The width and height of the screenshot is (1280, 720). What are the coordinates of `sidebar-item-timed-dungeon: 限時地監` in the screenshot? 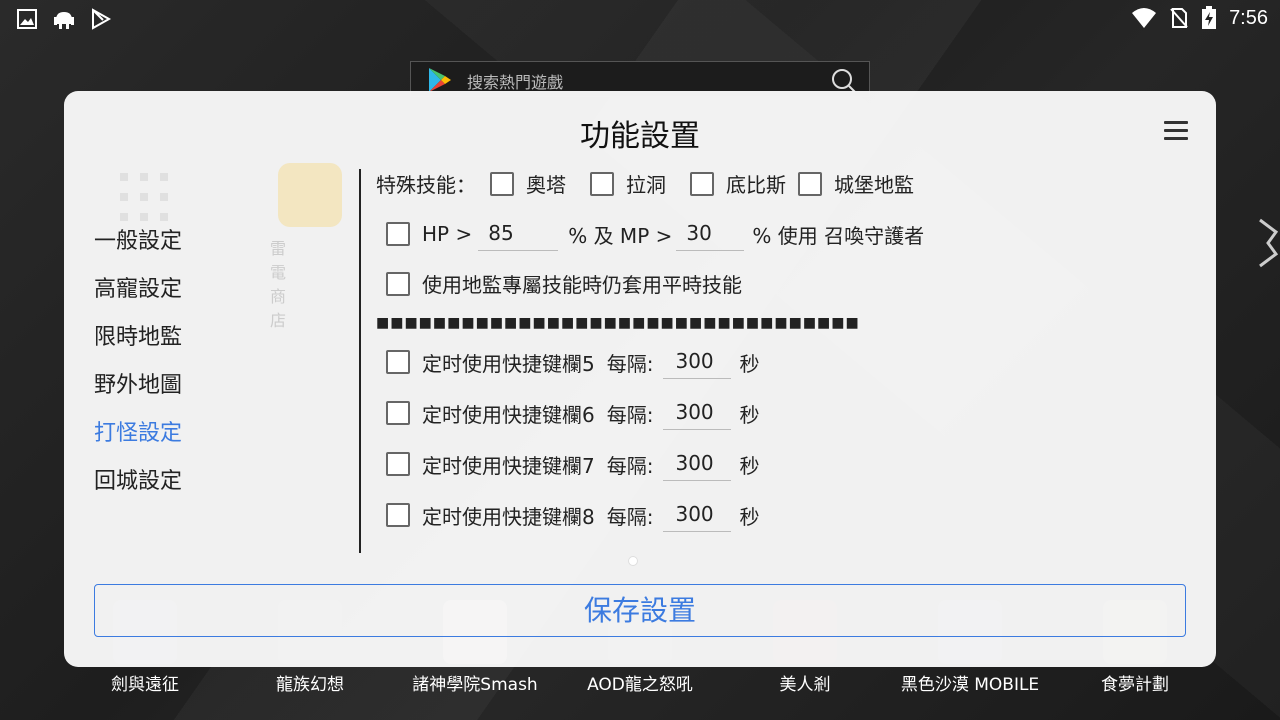 It's located at (194, 346).